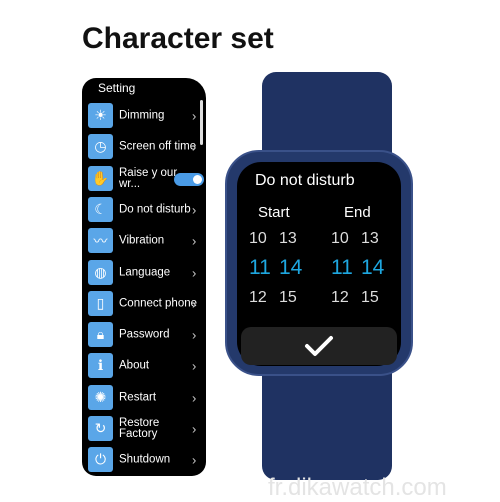 The width and height of the screenshot is (500, 502). I want to click on end-time-option: 13, so click(370, 239).